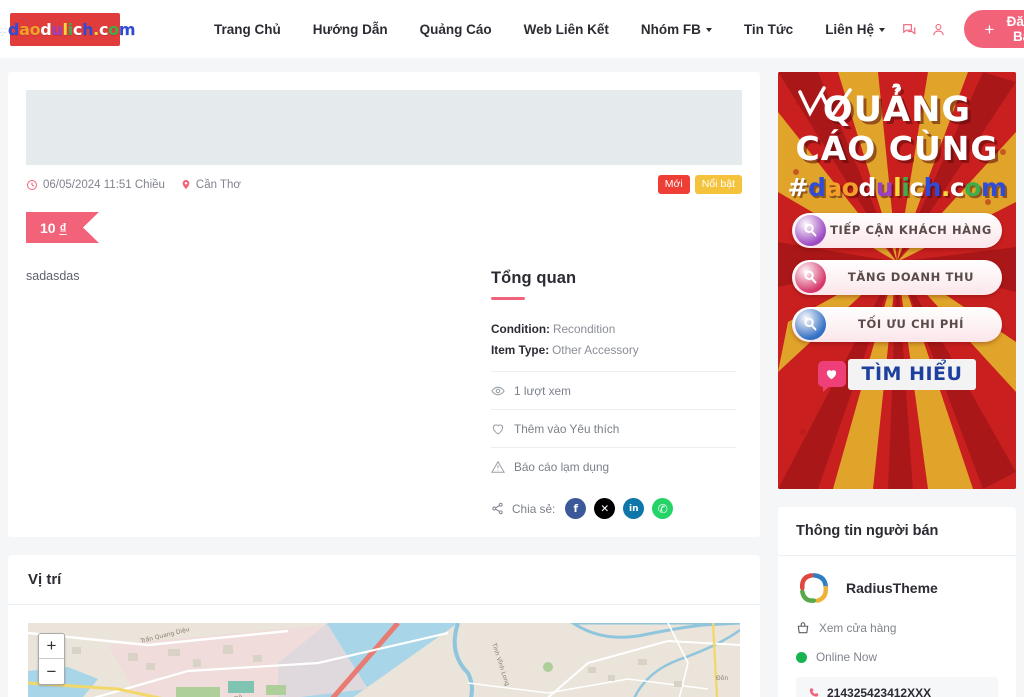 This screenshot has height=697, width=1024. What do you see at coordinates (850, 187) in the screenshot?
I see `logo-letter-3: o` at bounding box center [850, 187].